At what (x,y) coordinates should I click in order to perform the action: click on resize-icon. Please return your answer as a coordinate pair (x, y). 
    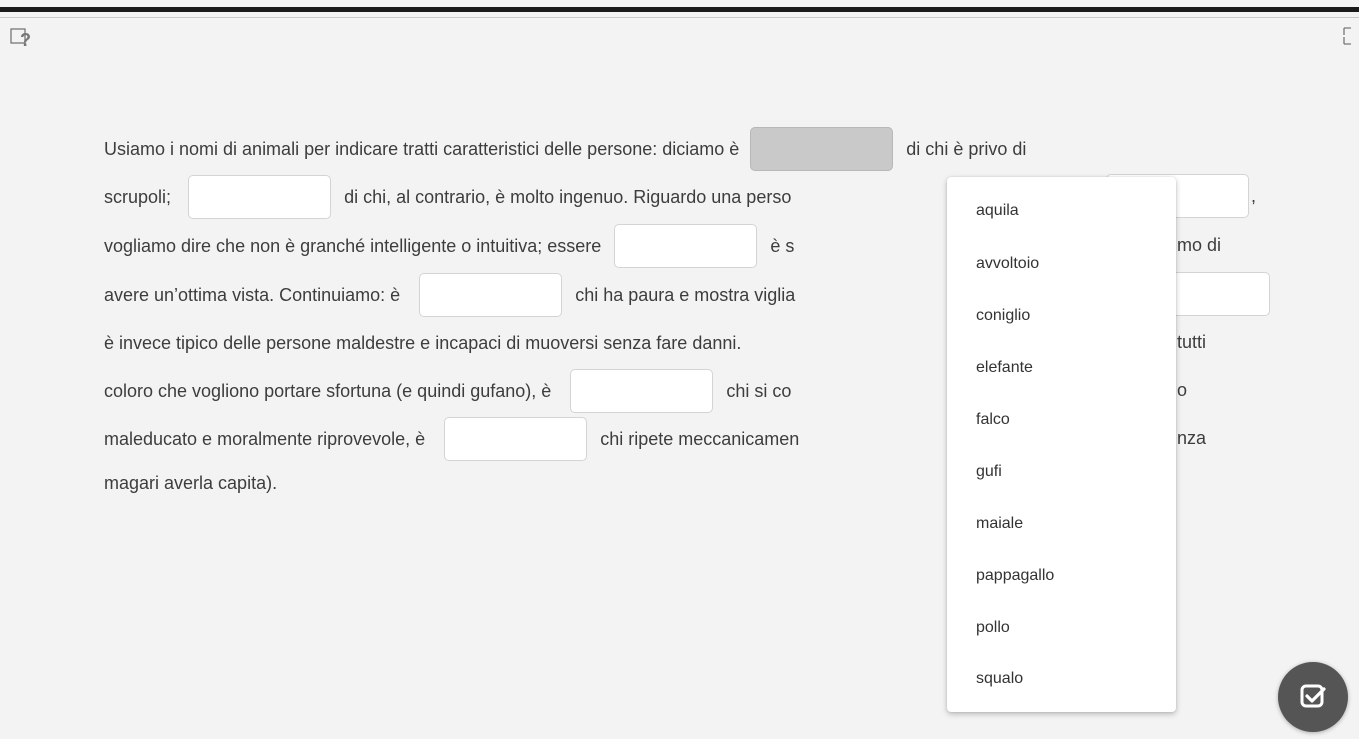
    Looking at the image, I should click on (1348, 36).